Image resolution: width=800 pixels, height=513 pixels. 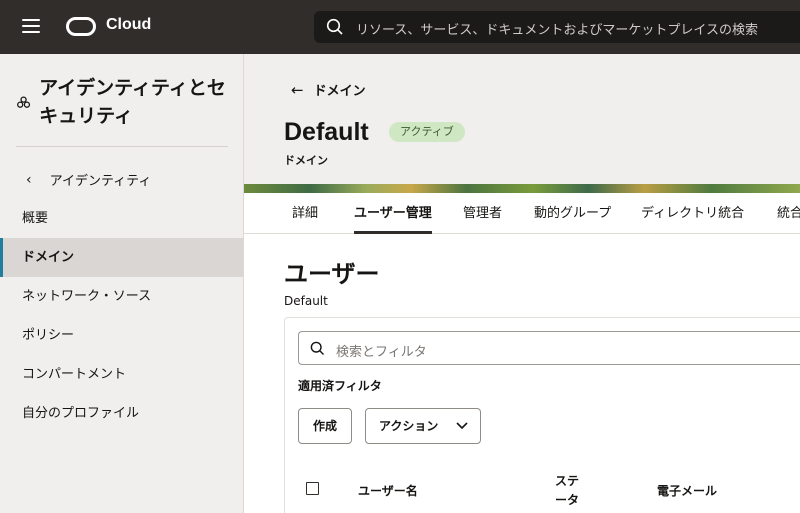 What do you see at coordinates (522, 213) in the screenshot?
I see `tab-bar: 詳細 ユーザー管理 管理者 動的グループ ディレクトリ統合 統合` at bounding box center [522, 213].